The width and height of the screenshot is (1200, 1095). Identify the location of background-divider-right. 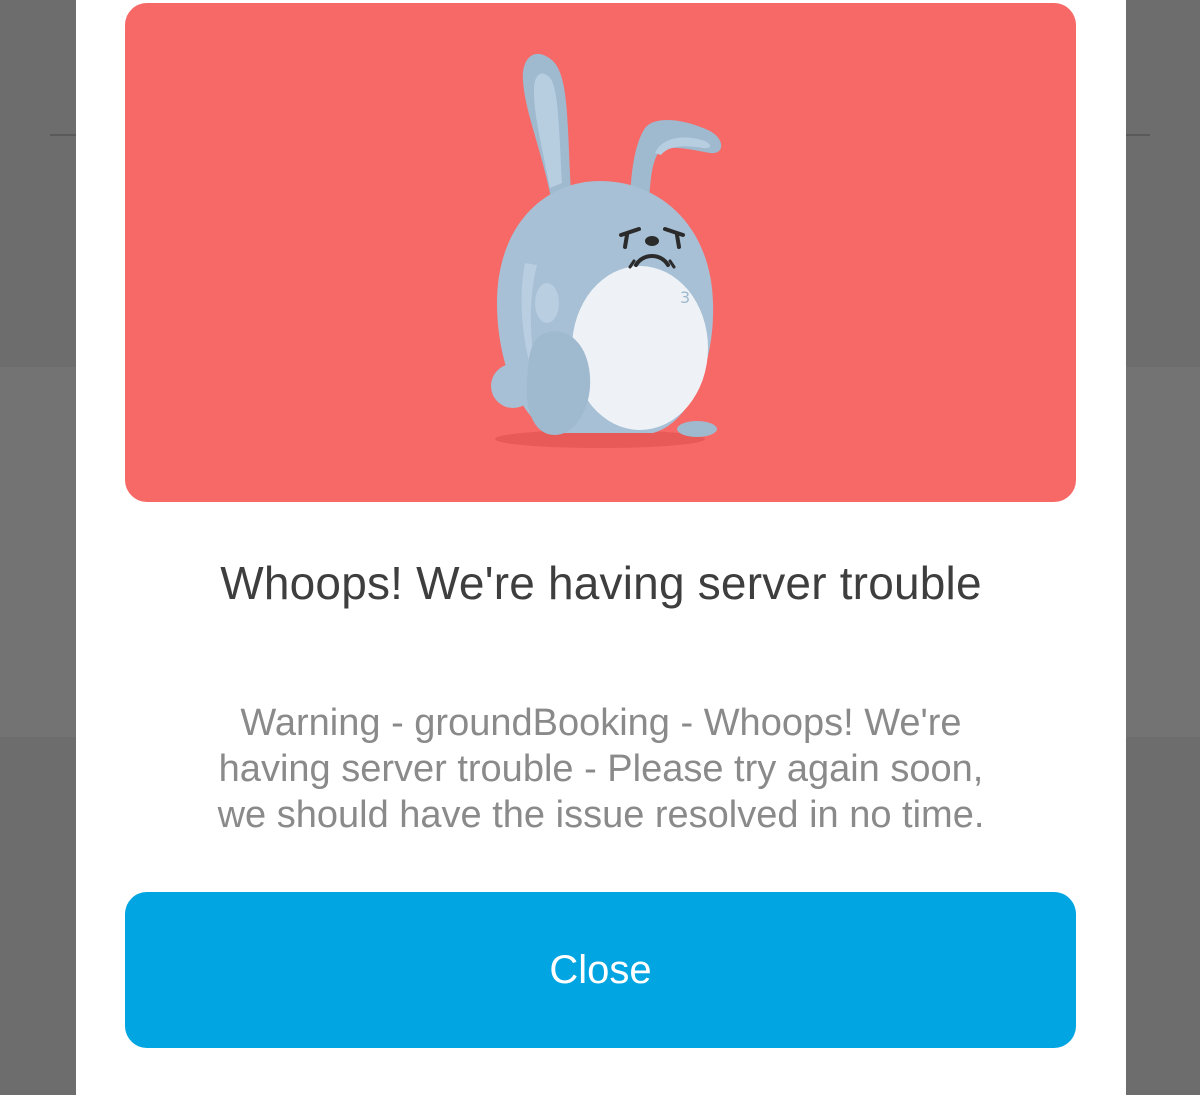
(1138, 135).